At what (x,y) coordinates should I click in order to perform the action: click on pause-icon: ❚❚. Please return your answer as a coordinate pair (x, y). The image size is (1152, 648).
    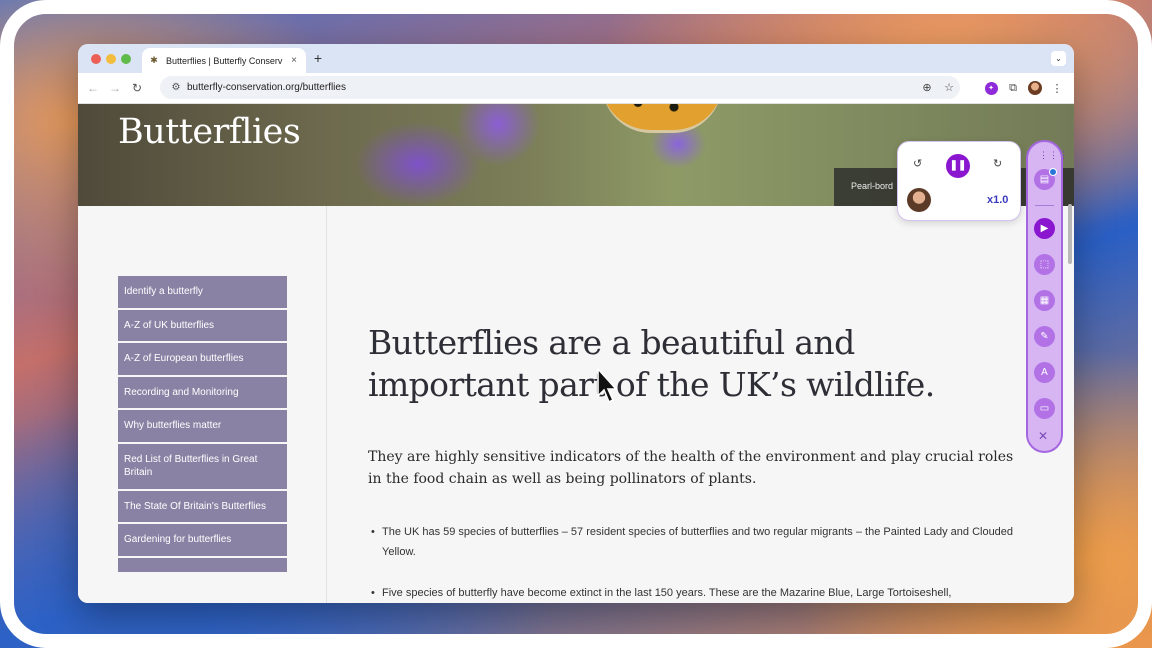
    Looking at the image, I should click on (958, 166).